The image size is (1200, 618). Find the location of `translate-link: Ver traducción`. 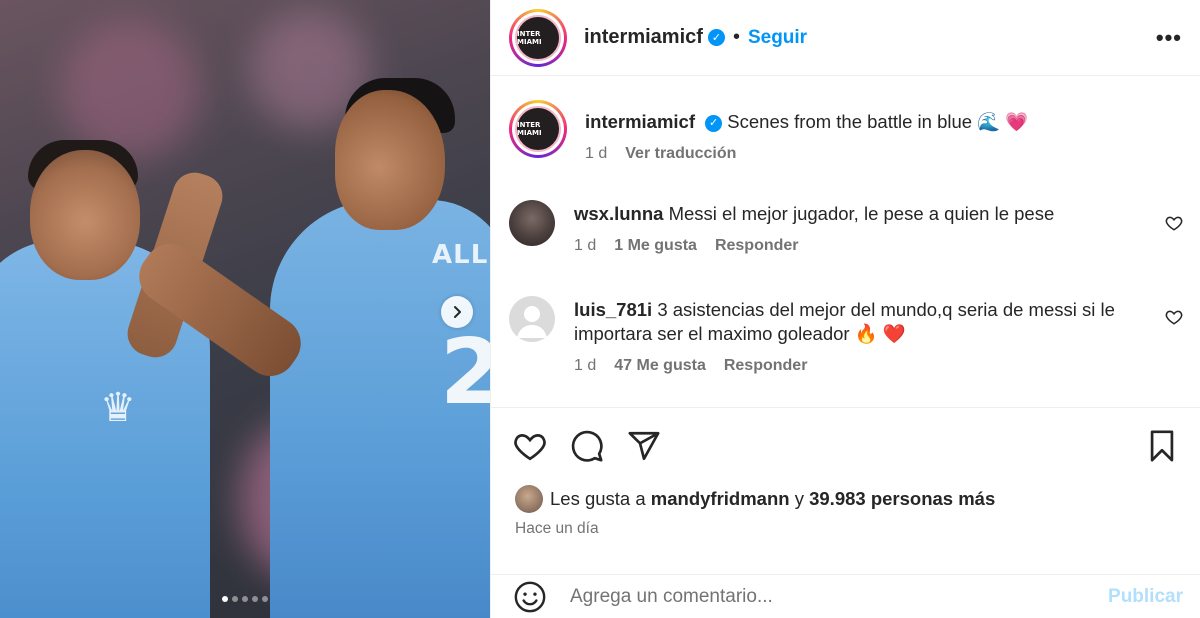

translate-link: Ver traducción is located at coordinates (680, 154).